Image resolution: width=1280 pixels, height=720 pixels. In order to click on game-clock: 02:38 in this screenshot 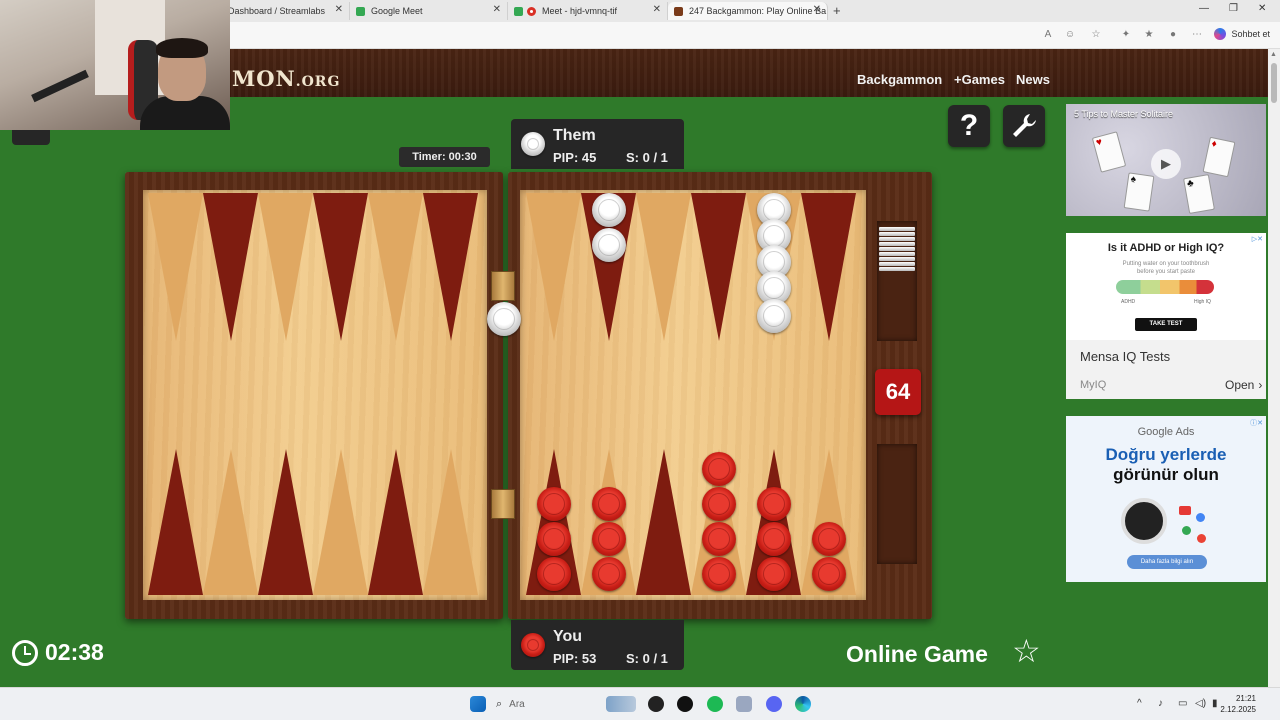, I will do `click(58, 652)`.